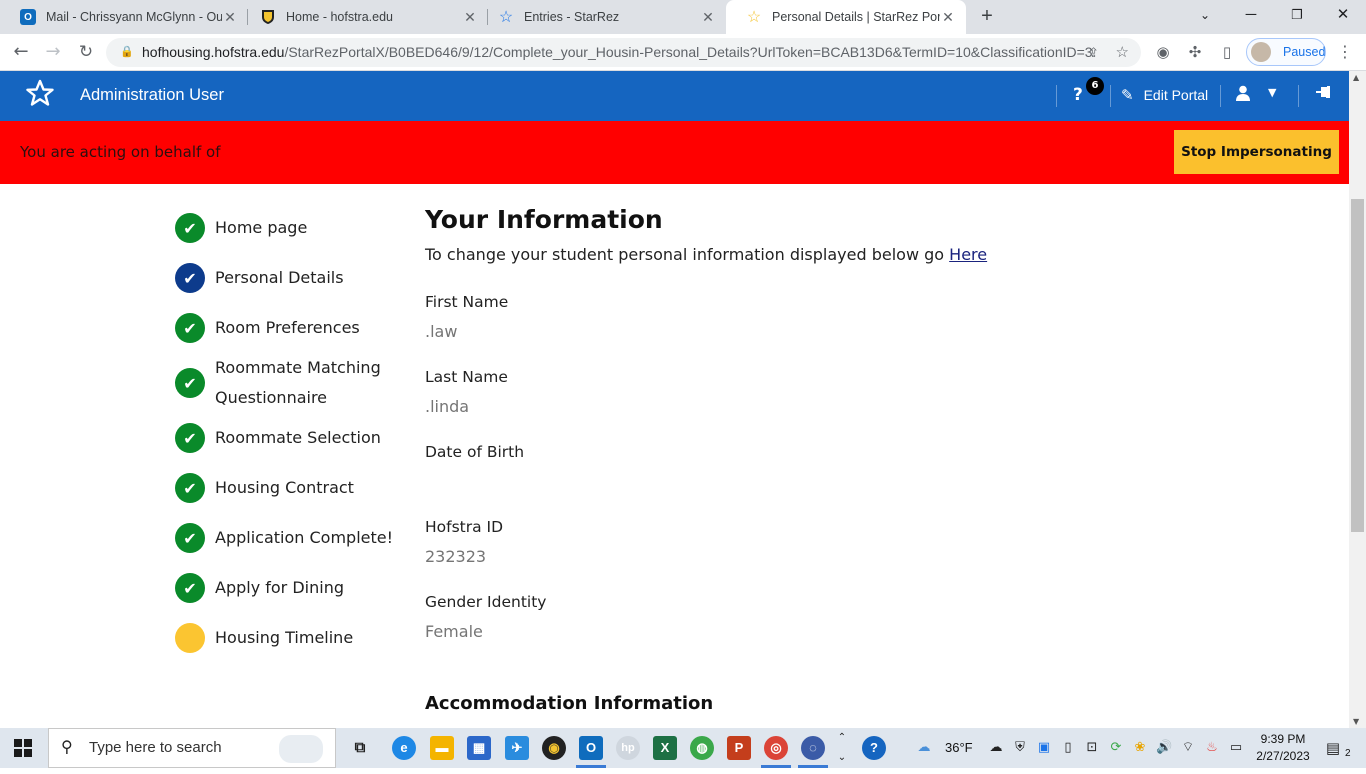 This screenshot has height=774, width=1366. Describe the element at coordinates (1195, 52) in the screenshot. I see `extensions-puzzle-icon: ✣` at that location.